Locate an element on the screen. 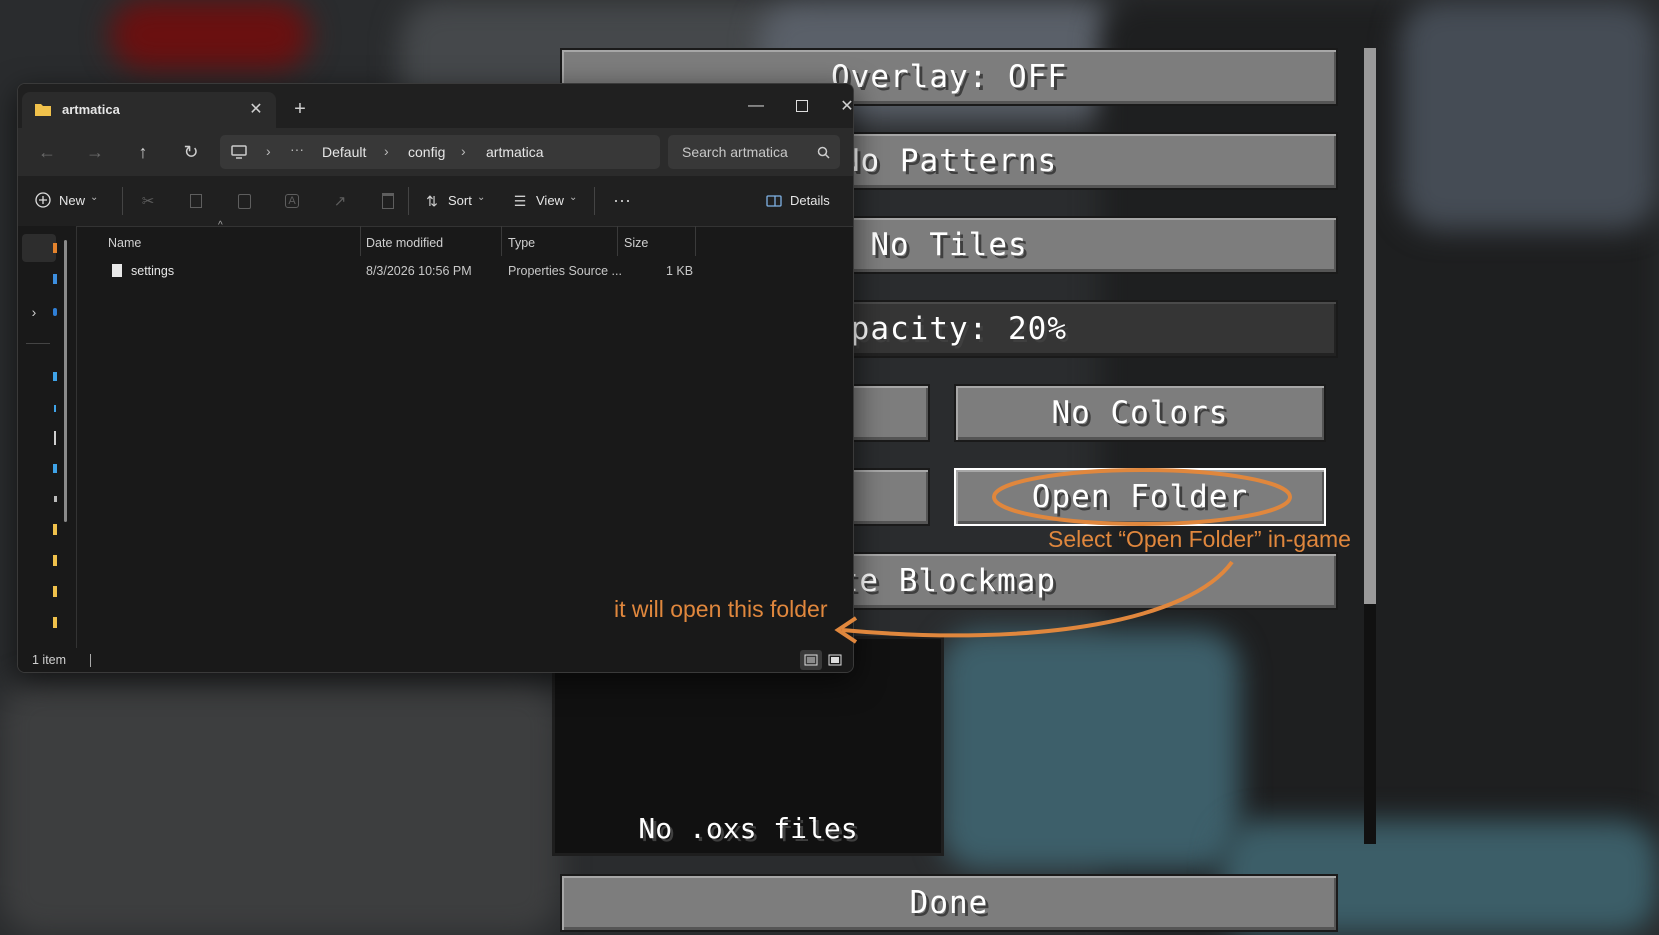 The image size is (1659, 935). highlight-ellipse is located at coordinates (1142, 497).